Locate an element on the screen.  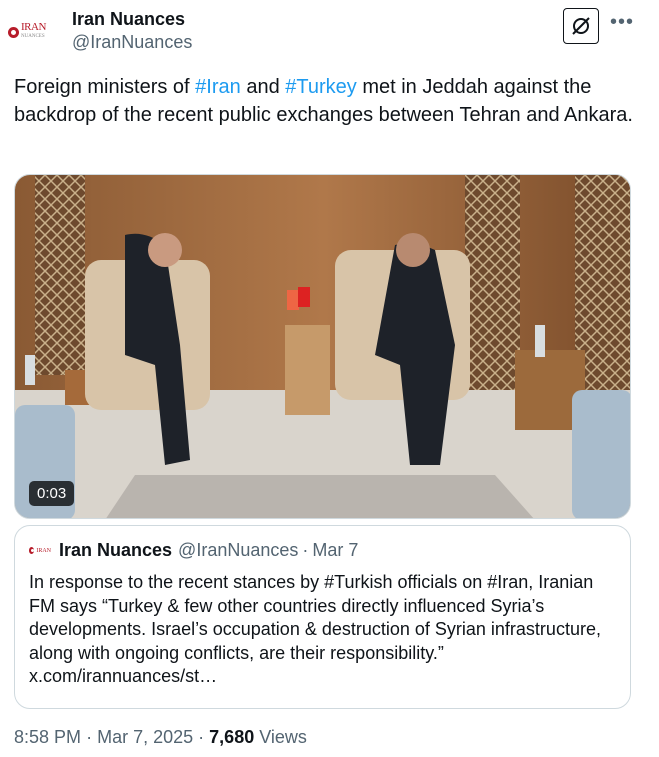
quoted-tweet-header: IRAN Iran Nuances @IranNuances · Mar 7 is located at coordinates (193, 550).